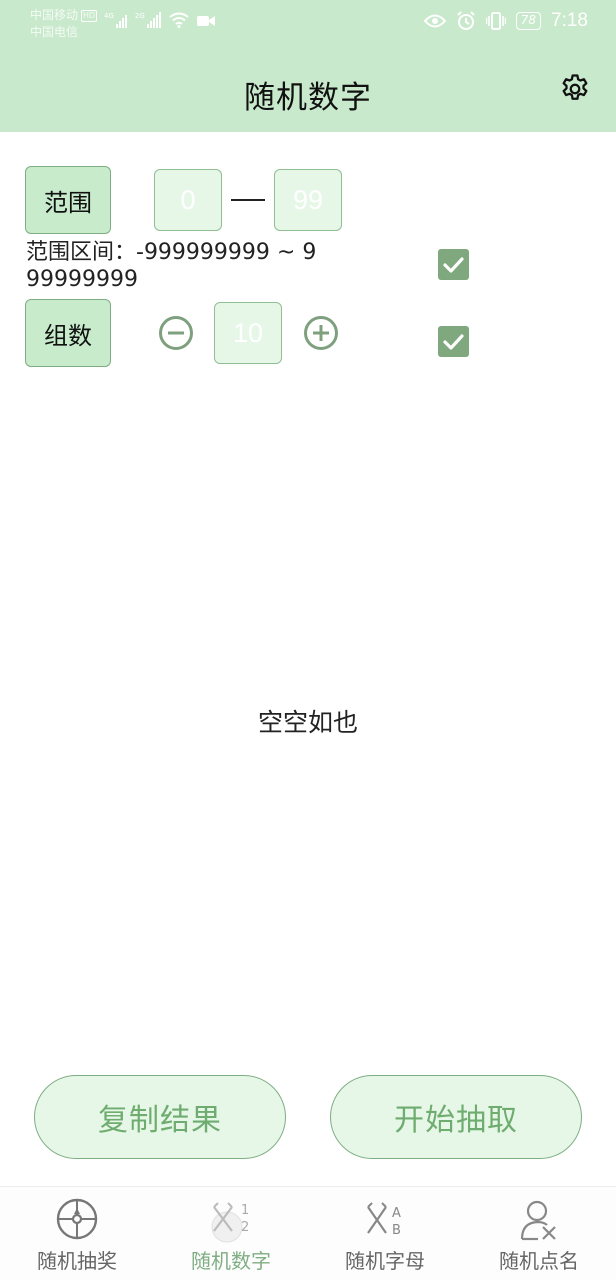  I want to click on minus-circle-icon, so click(176, 333).